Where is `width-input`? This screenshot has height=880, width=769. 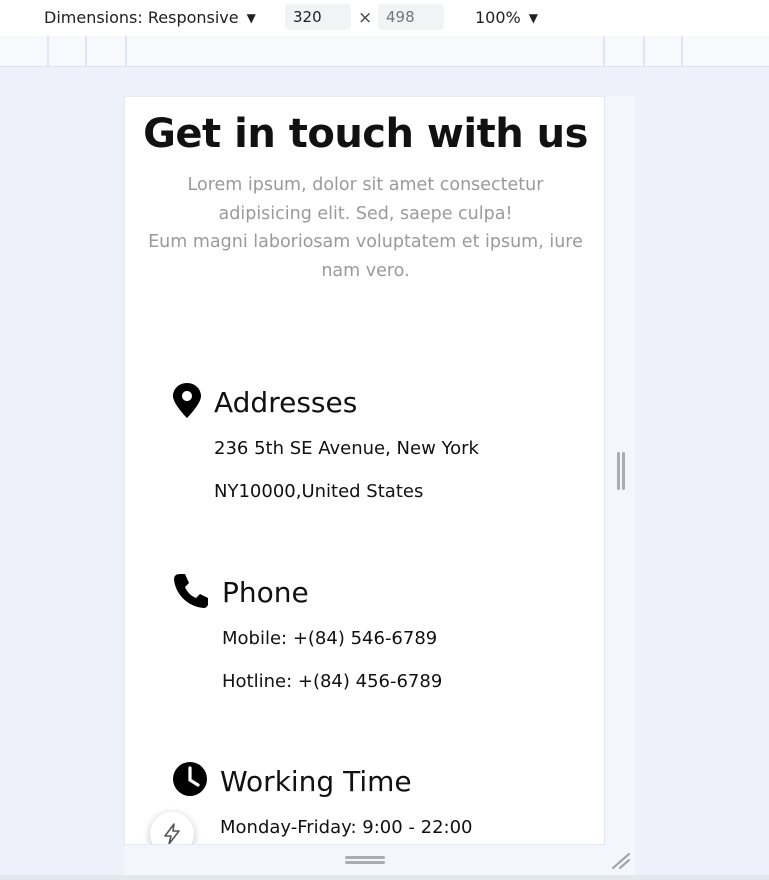
width-input is located at coordinates (318, 17).